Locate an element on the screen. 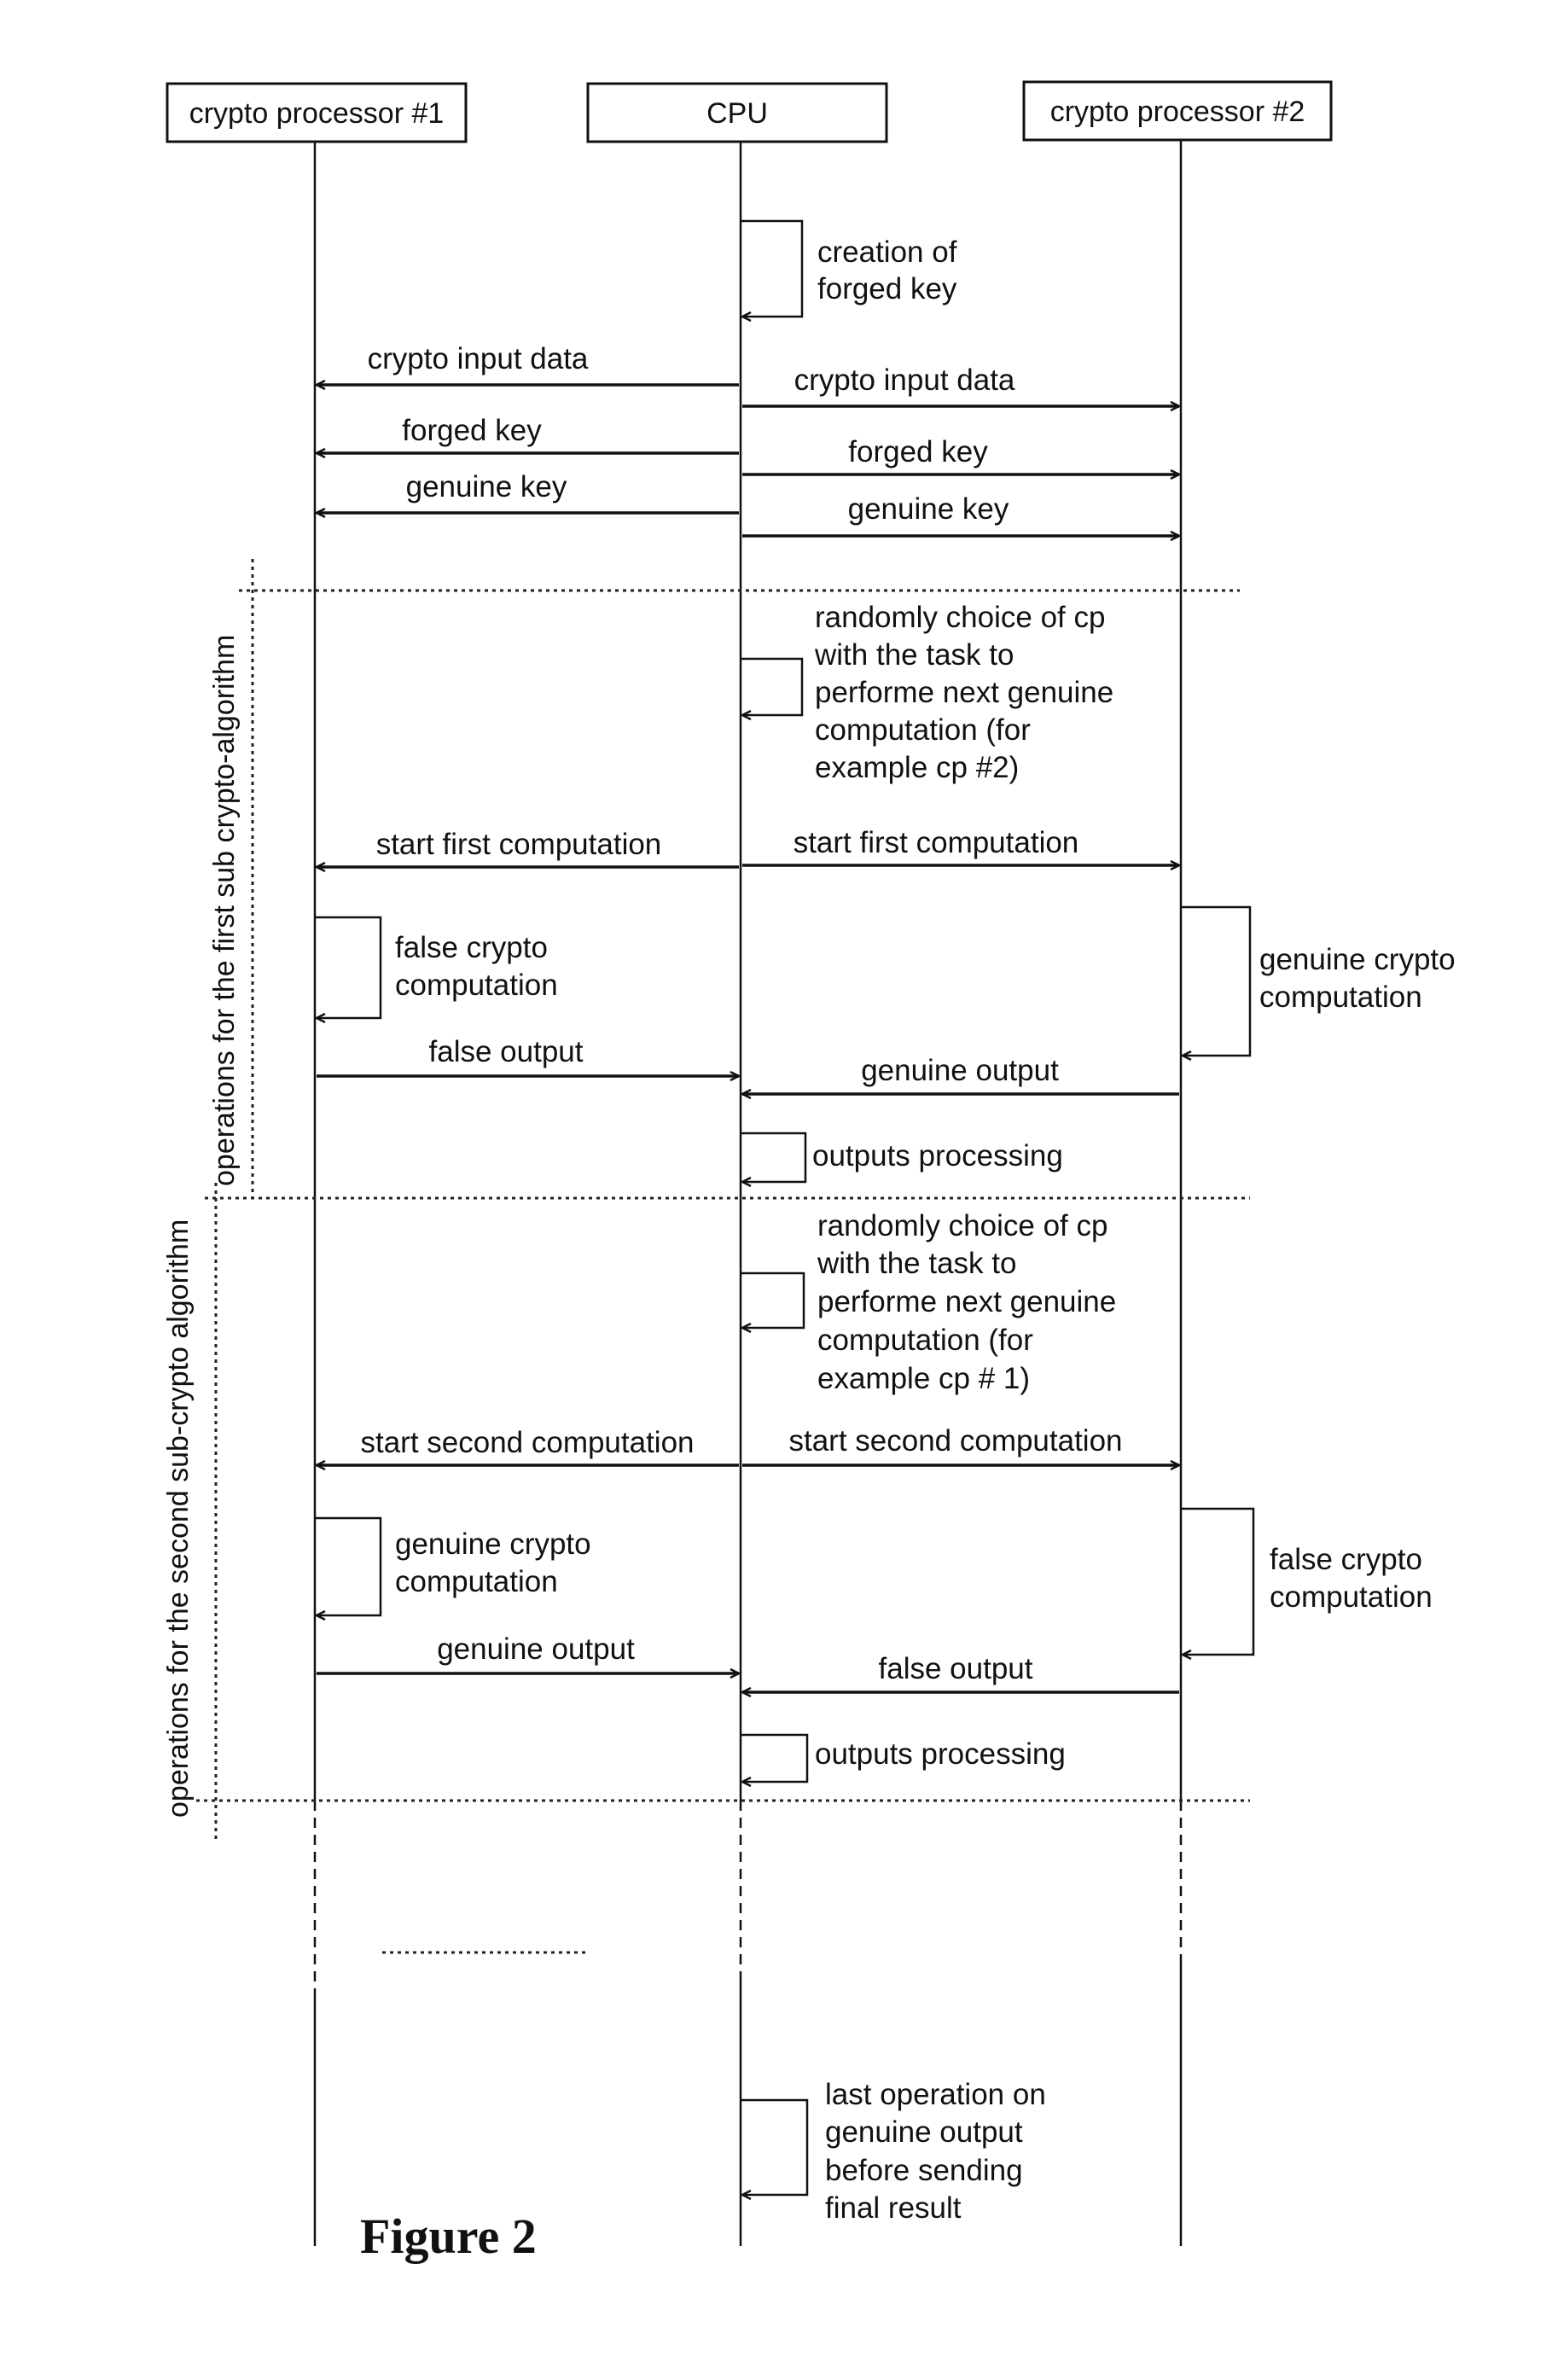 The height and width of the screenshot is (2380, 1558). participant-label-cpu: CPU is located at coordinates (737, 114).